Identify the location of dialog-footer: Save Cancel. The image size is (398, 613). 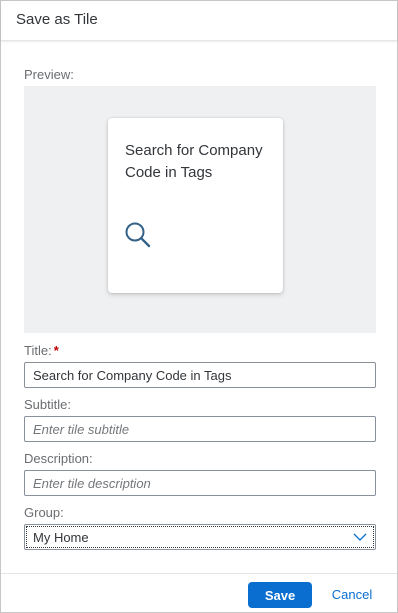
(199, 593).